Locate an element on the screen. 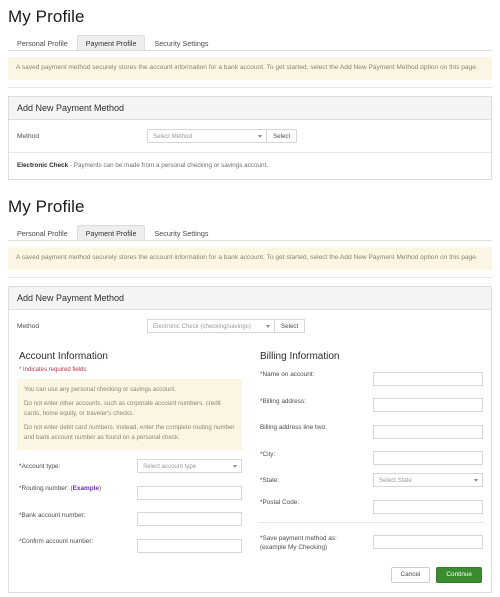 This screenshot has width=500, height=597. bank-account-number-control is located at coordinates (189, 517).